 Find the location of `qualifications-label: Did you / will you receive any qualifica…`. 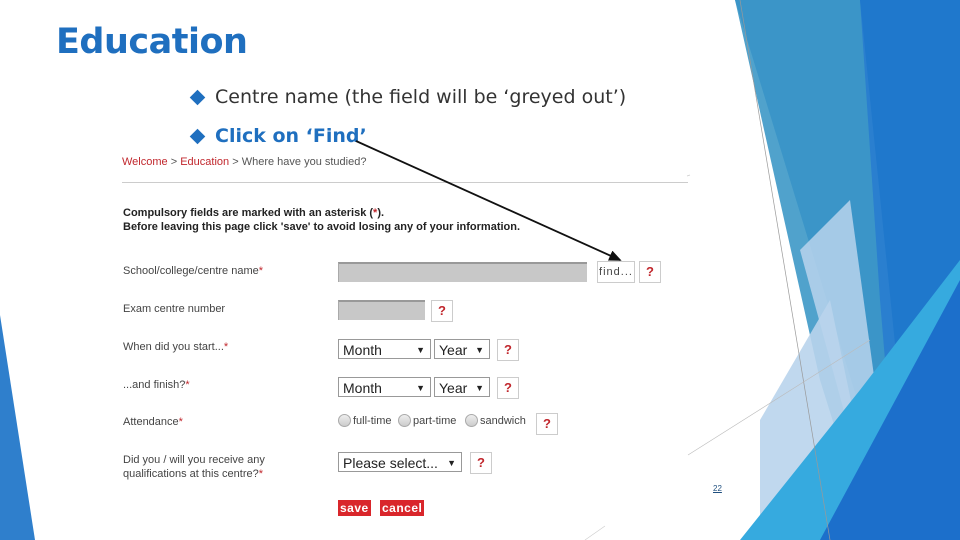

qualifications-label: Did you / will you receive any qualifica… is located at coordinates (194, 467).